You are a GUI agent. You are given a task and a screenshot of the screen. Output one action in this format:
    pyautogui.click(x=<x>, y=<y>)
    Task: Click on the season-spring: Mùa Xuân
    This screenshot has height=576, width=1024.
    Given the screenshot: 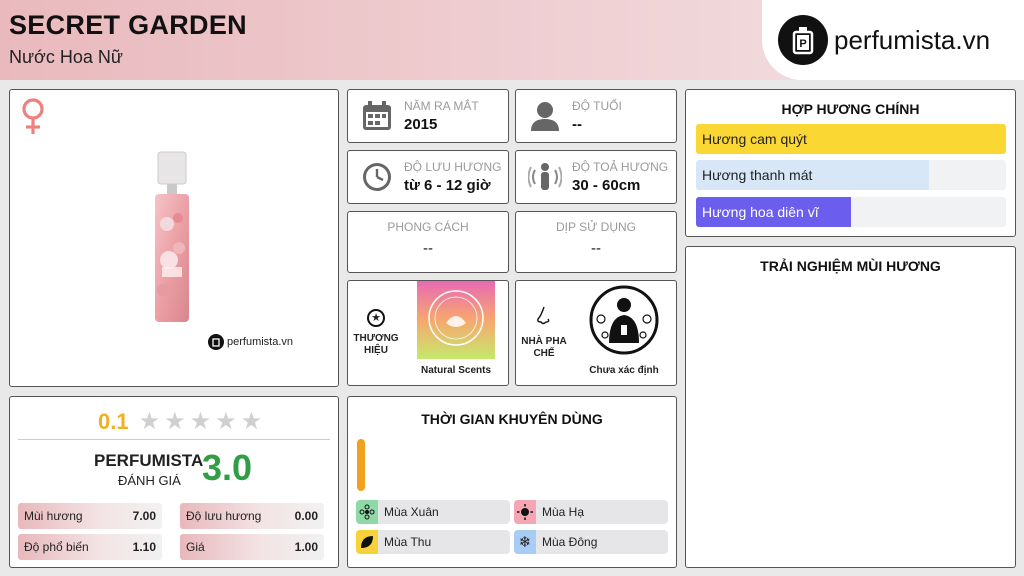 What is the action you would take?
    pyautogui.click(x=433, y=512)
    